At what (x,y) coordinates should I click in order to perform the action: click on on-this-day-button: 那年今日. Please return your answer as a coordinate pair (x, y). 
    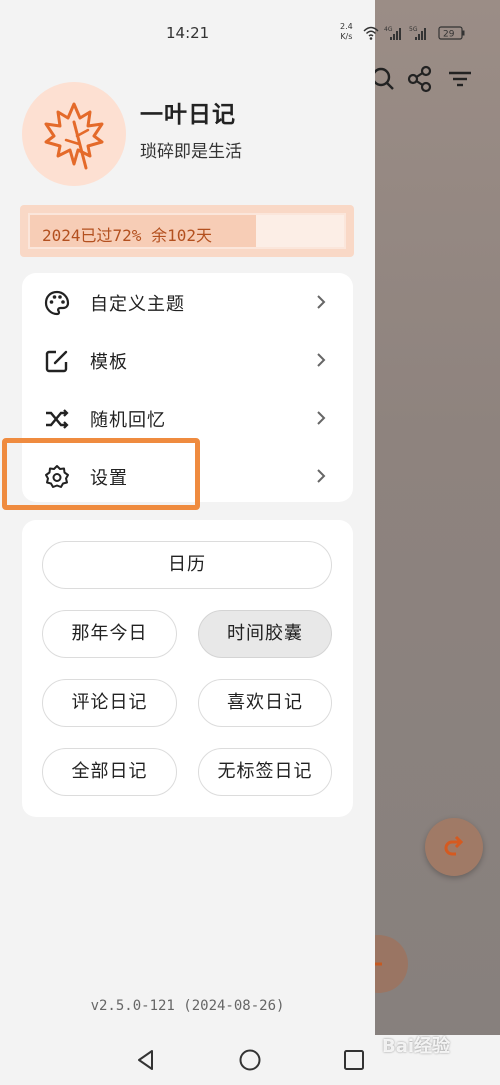
    Looking at the image, I should click on (109, 634).